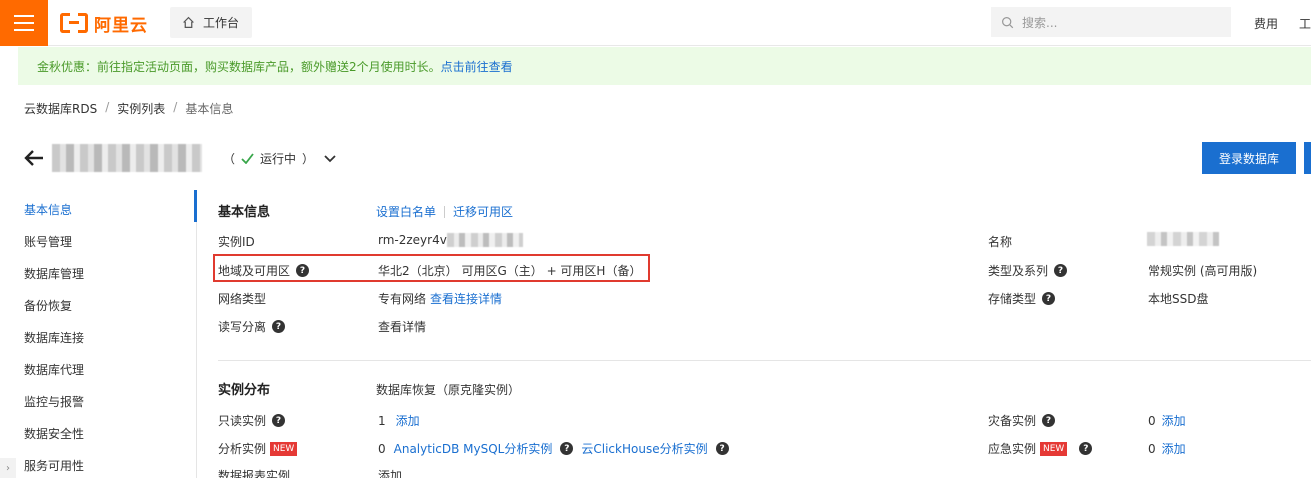  Describe the element at coordinates (242, 299) in the screenshot. I see `network-type-label: 网络类型` at that location.